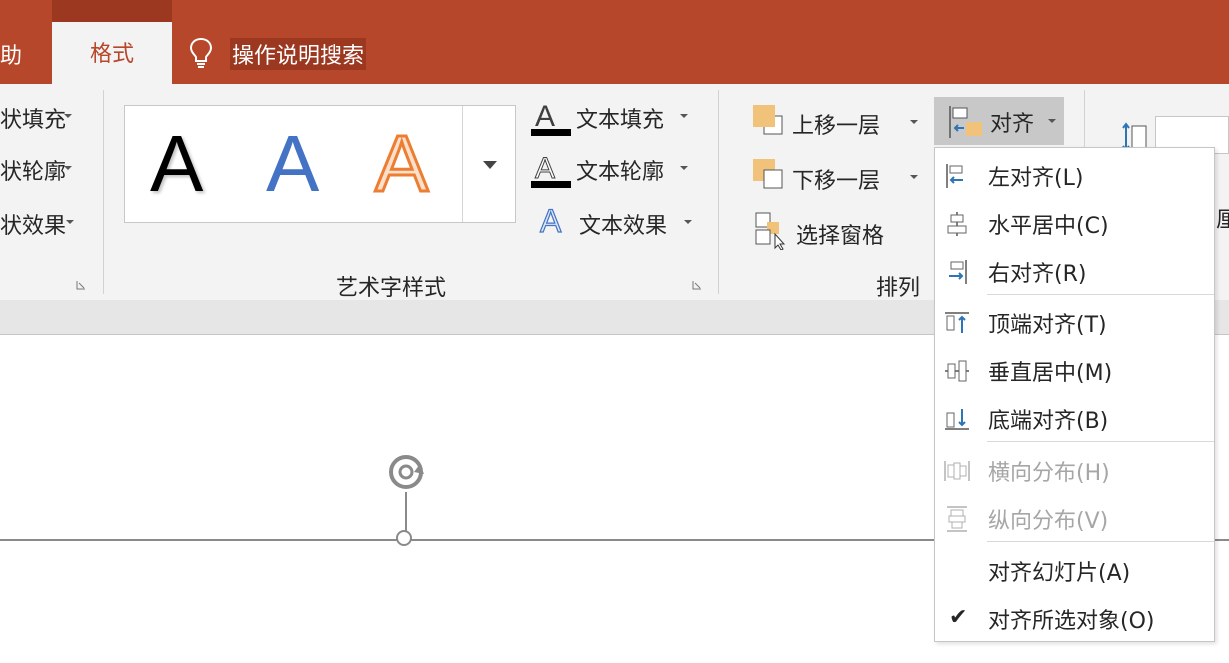 This screenshot has height=663, width=1229. What do you see at coordinates (965, 122) in the screenshot?
I see `align-icon` at bounding box center [965, 122].